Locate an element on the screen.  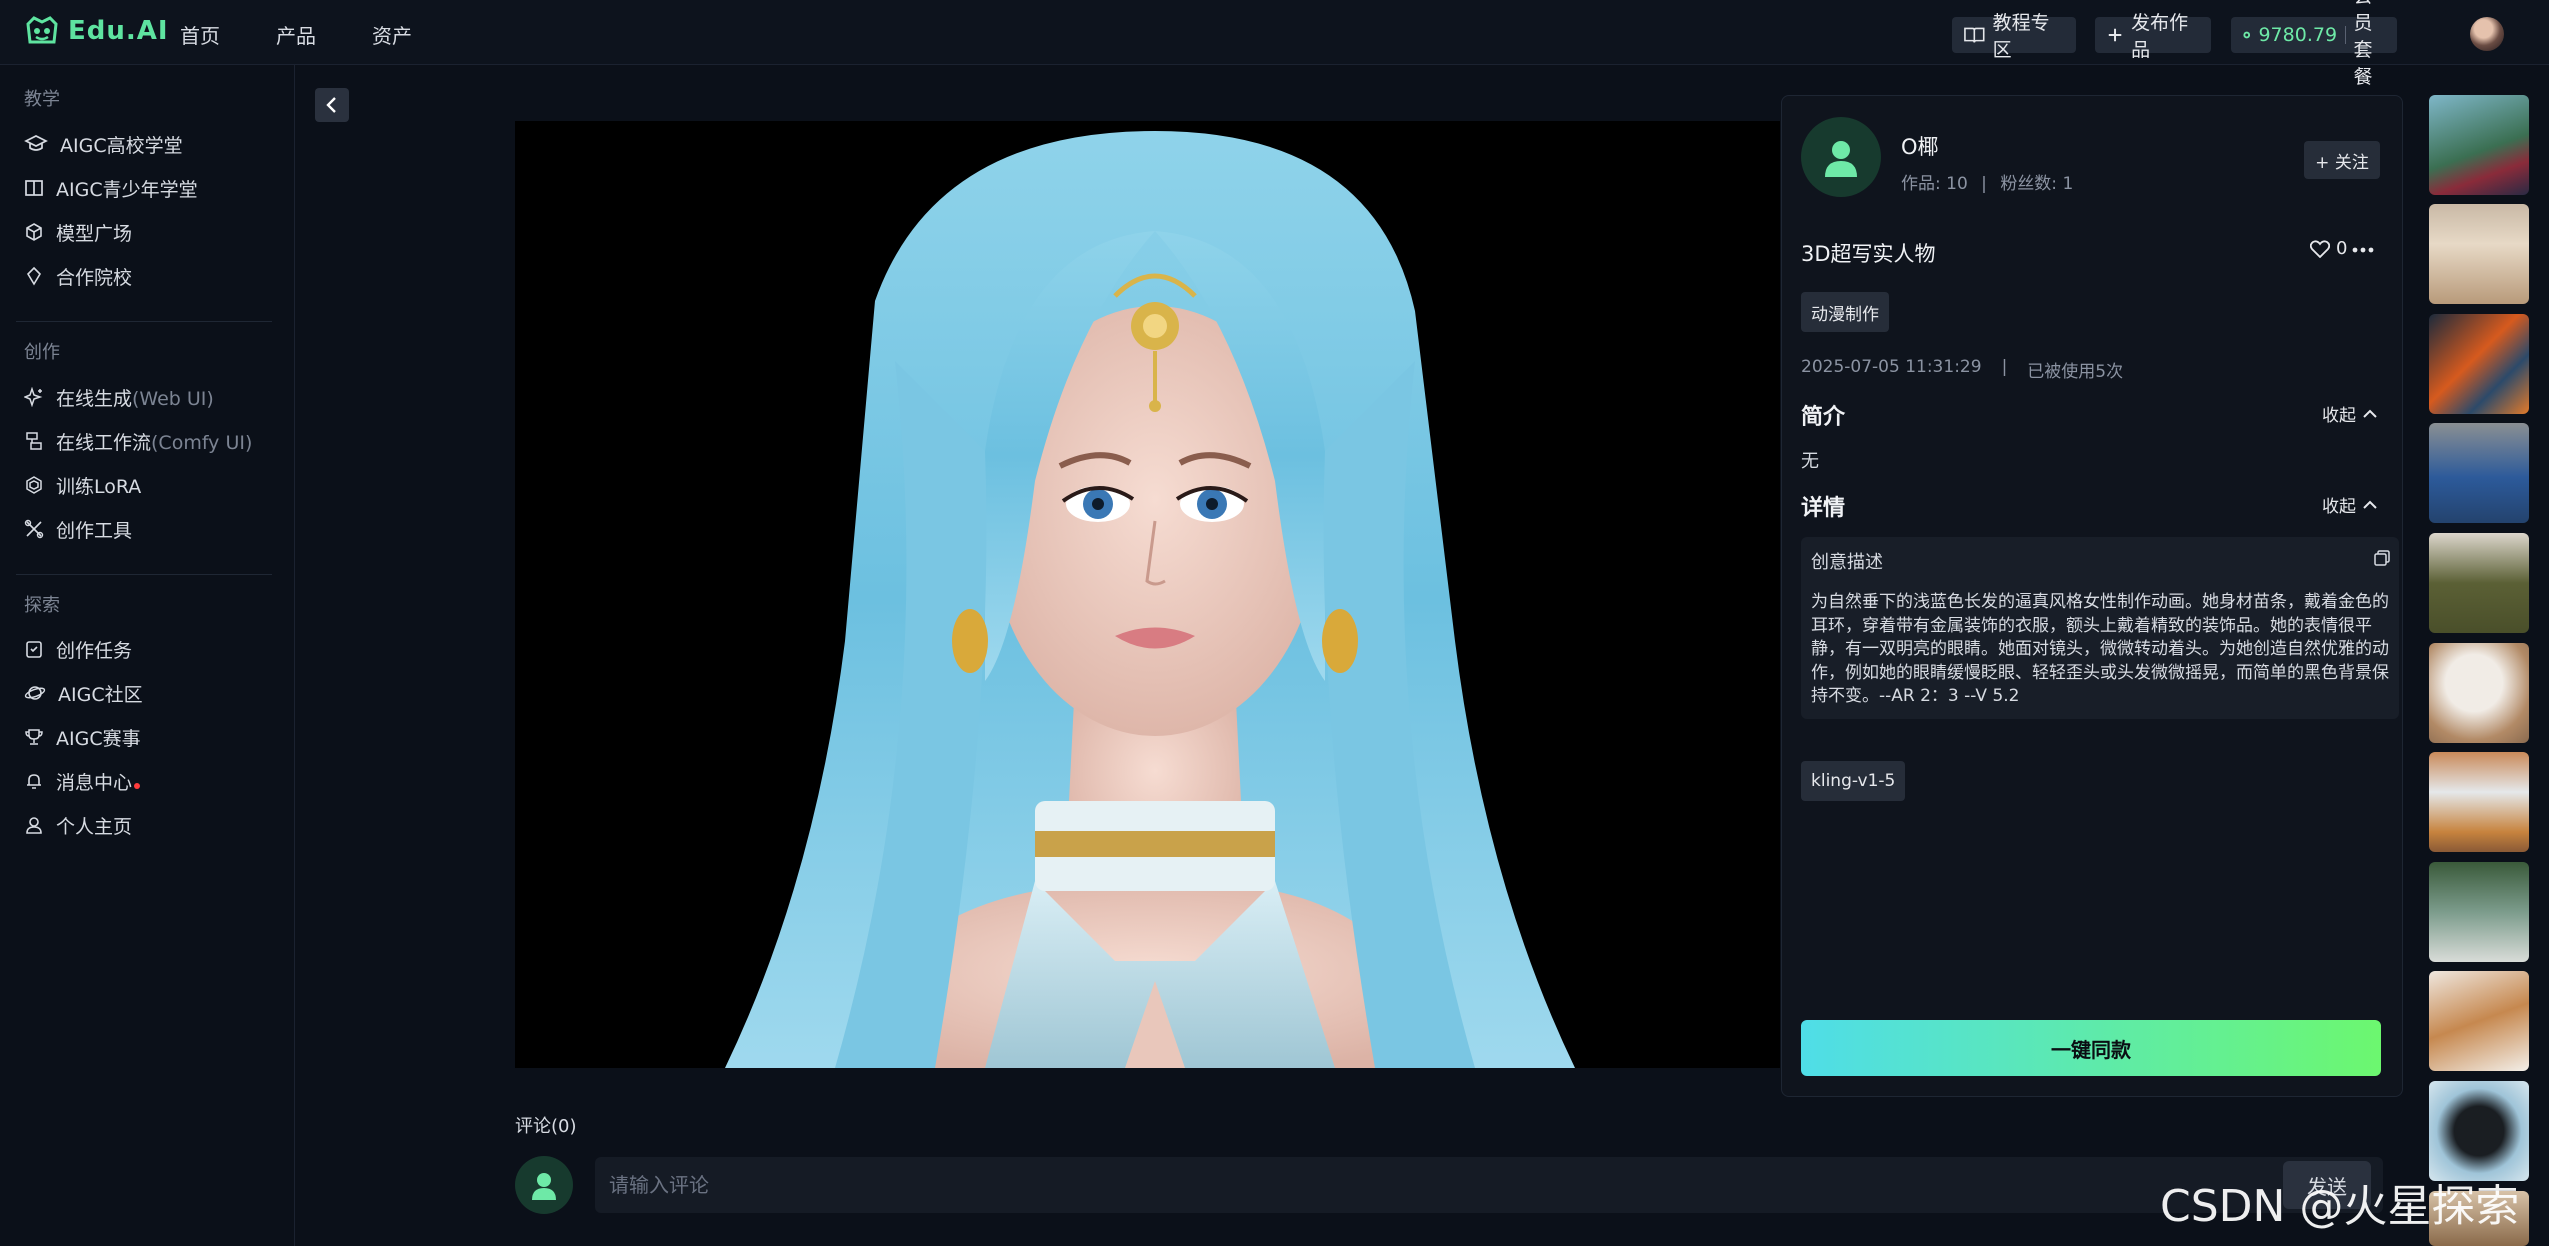
detail-heading: 详情 is located at coordinates (1823, 508).